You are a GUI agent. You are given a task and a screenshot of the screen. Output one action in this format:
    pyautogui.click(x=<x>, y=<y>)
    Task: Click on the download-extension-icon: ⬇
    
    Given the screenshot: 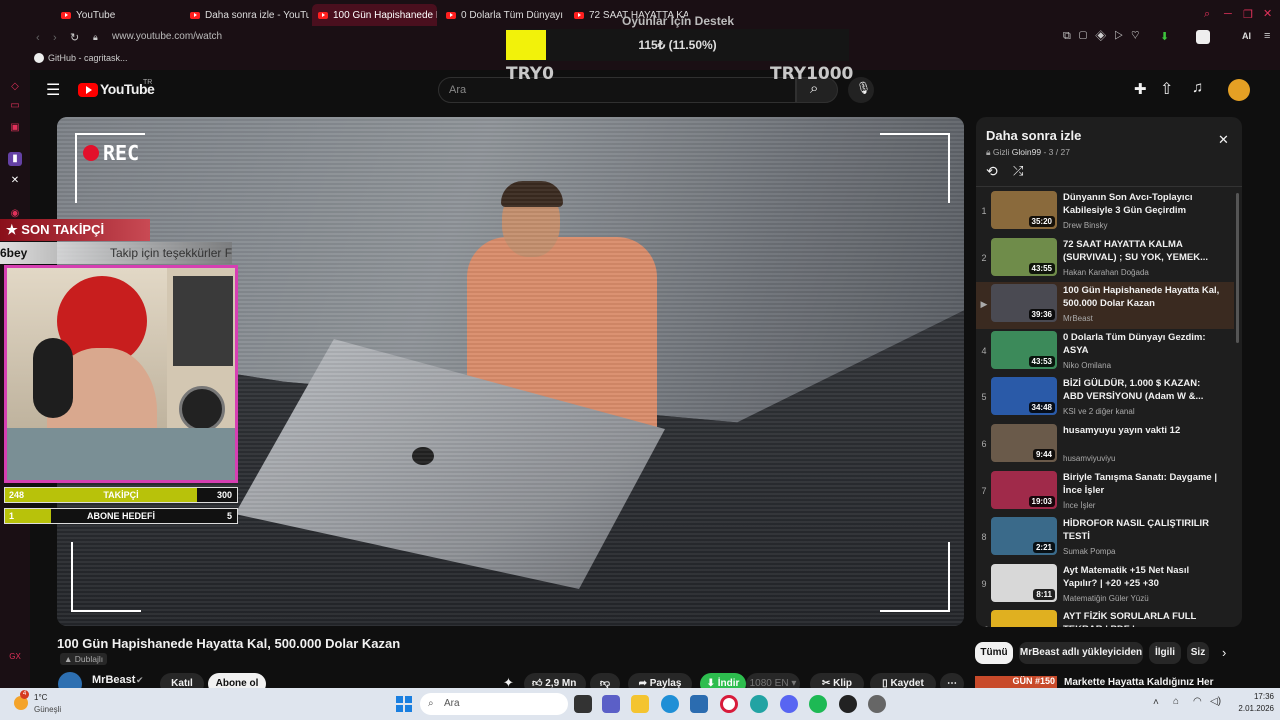 What is the action you would take?
    pyautogui.click(x=1164, y=36)
    